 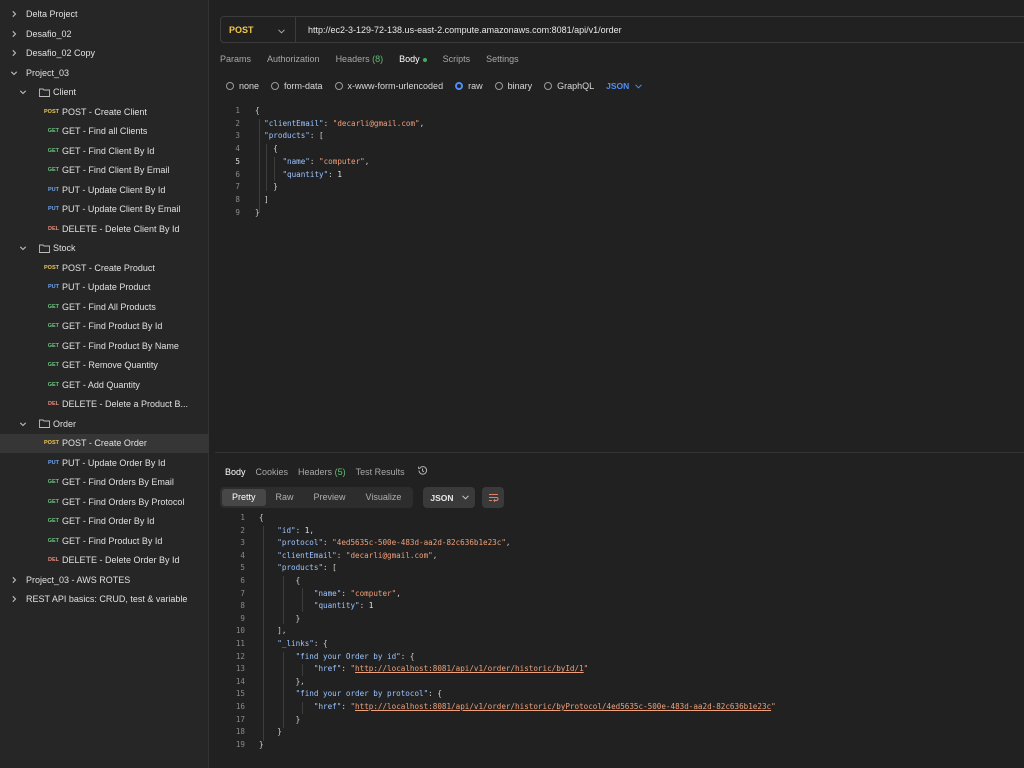 What do you see at coordinates (244, 497) in the screenshot?
I see `view-mode-pretty: Pretty` at bounding box center [244, 497].